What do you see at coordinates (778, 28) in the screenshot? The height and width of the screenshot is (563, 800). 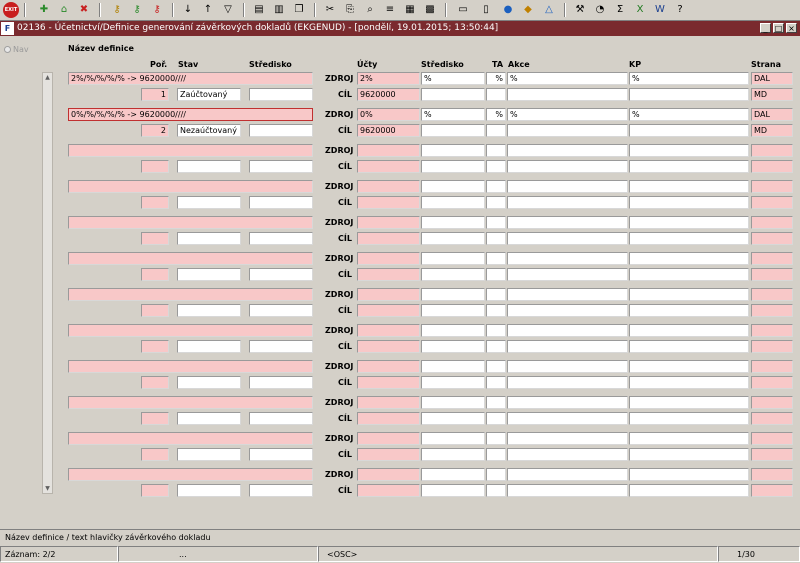 I see `maximize-button: □` at bounding box center [778, 28].